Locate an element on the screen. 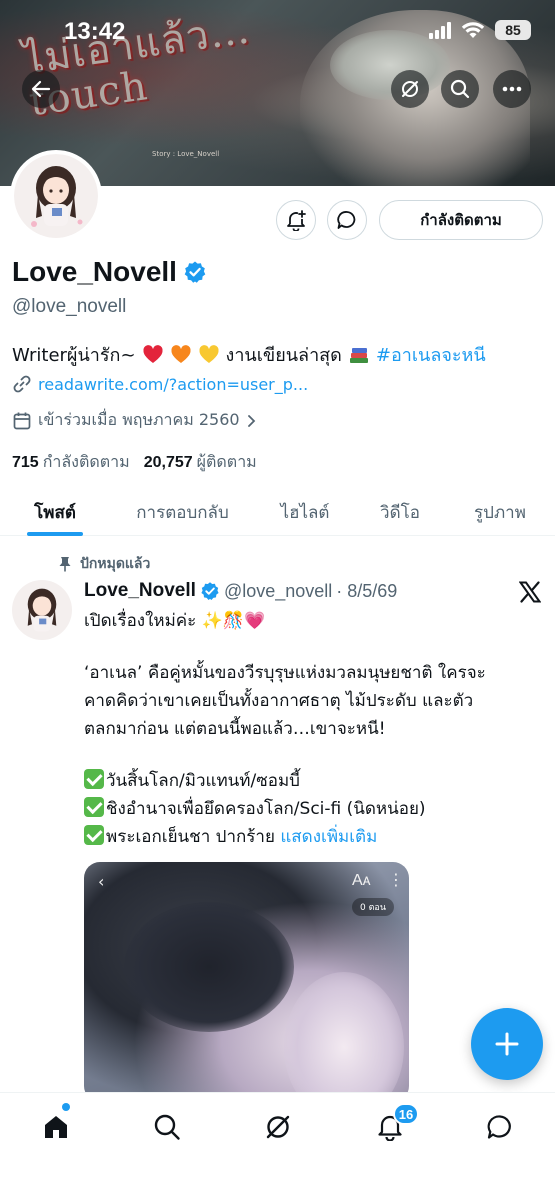 The width and height of the screenshot is (555, 1200). battery-indicator: 85 is located at coordinates (513, 30).